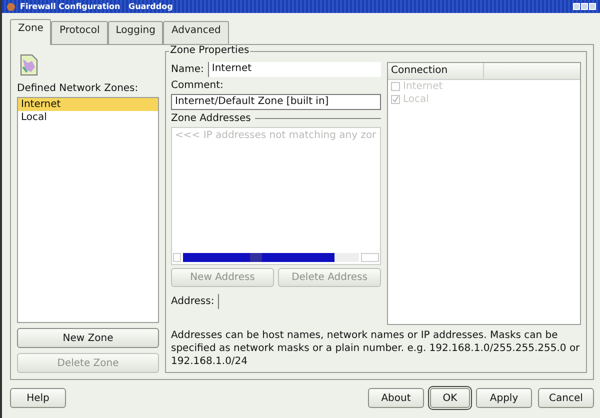  I want to click on window-title: Firewall Configuration Guarddog, so click(97, 6).